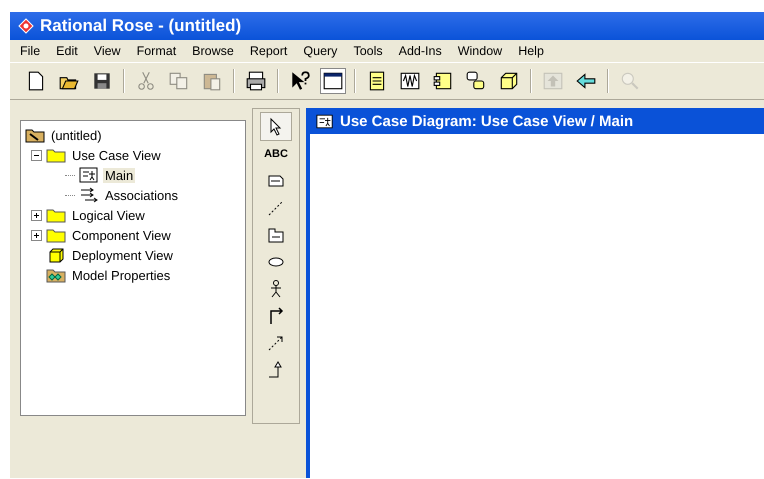 Image resolution: width=764 pixels, height=479 pixels. Describe the element at coordinates (276, 153) in the screenshot. I see `text-tool: ABC` at that location.